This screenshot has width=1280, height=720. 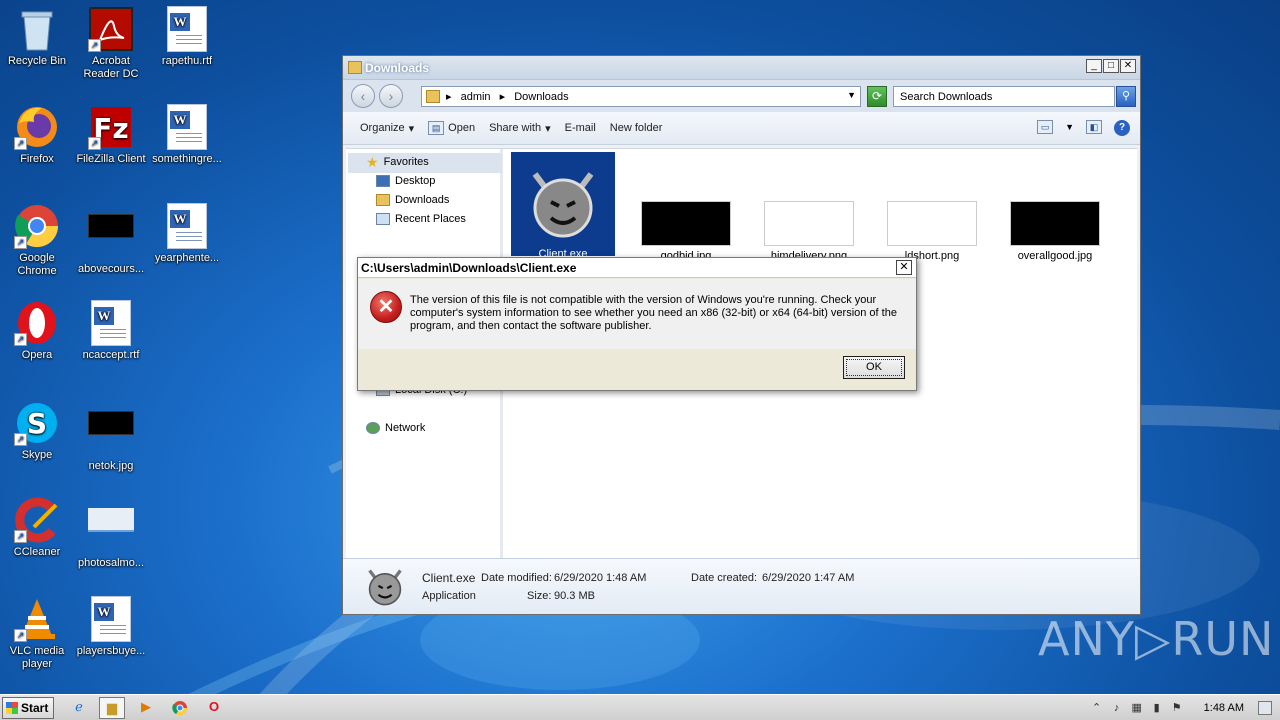 I want to click on desktop-icon-vlc: ↗ VLC media player, so click(x=37, y=633).